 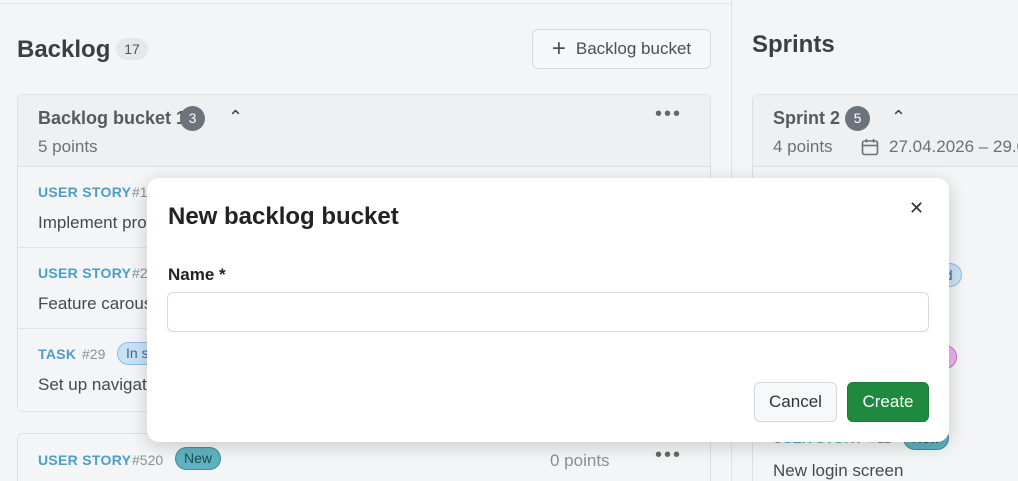 What do you see at coordinates (888, 402) in the screenshot?
I see `create-button: Create` at bounding box center [888, 402].